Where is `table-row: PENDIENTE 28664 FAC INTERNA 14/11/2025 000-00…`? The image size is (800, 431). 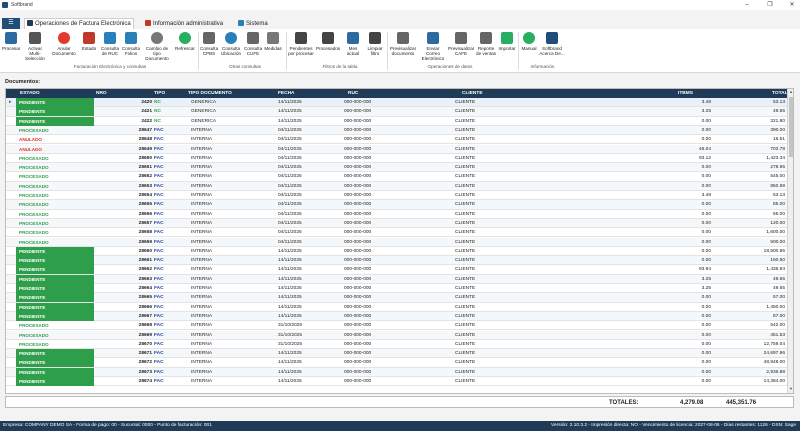
table-row: PENDIENTE 28664 FAC INTERNA 14/11/2025 000-00… is located at coordinates (397, 289).